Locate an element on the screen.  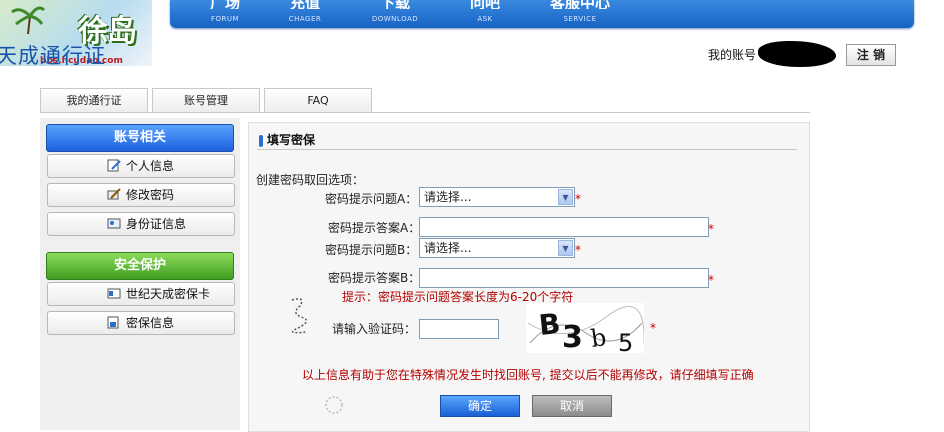
captcha-image: B 3 b 5 is located at coordinates (585, 330).